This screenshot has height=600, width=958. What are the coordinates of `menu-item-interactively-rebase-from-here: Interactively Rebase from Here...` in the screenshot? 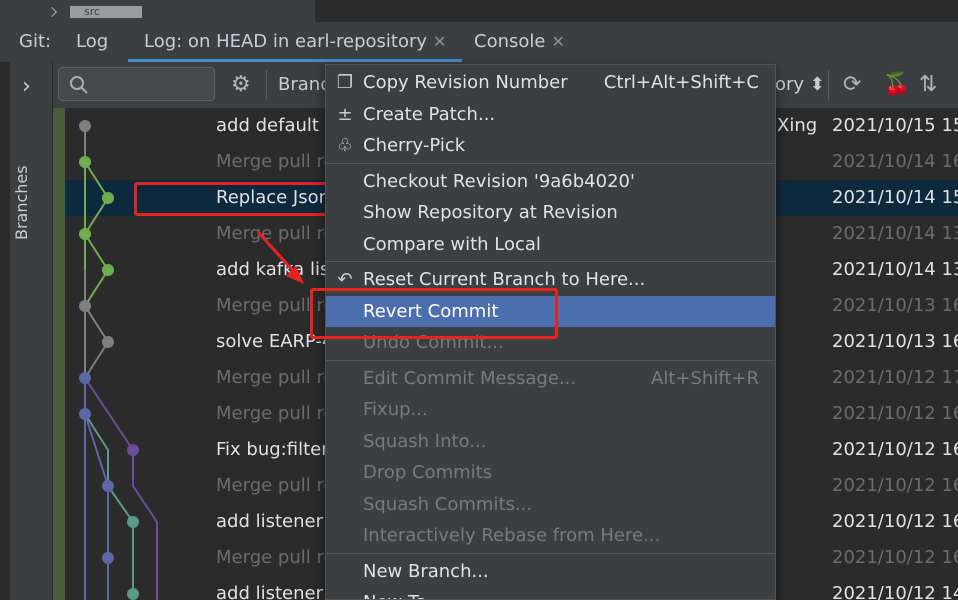 It's located at (550, 535).